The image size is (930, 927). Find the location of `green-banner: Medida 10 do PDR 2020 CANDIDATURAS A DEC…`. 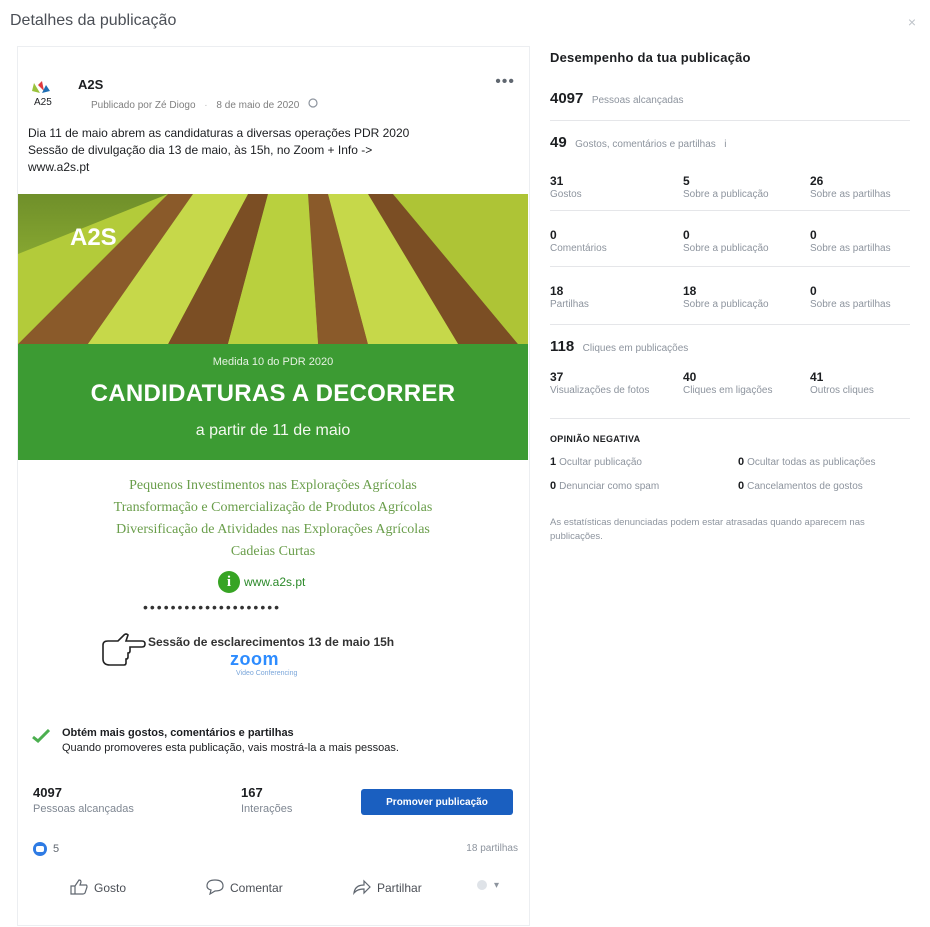

green-banner: Medida 10 do PDR 2020 CANDIDATURAS A DEC… is located at coordinates (273, 402).